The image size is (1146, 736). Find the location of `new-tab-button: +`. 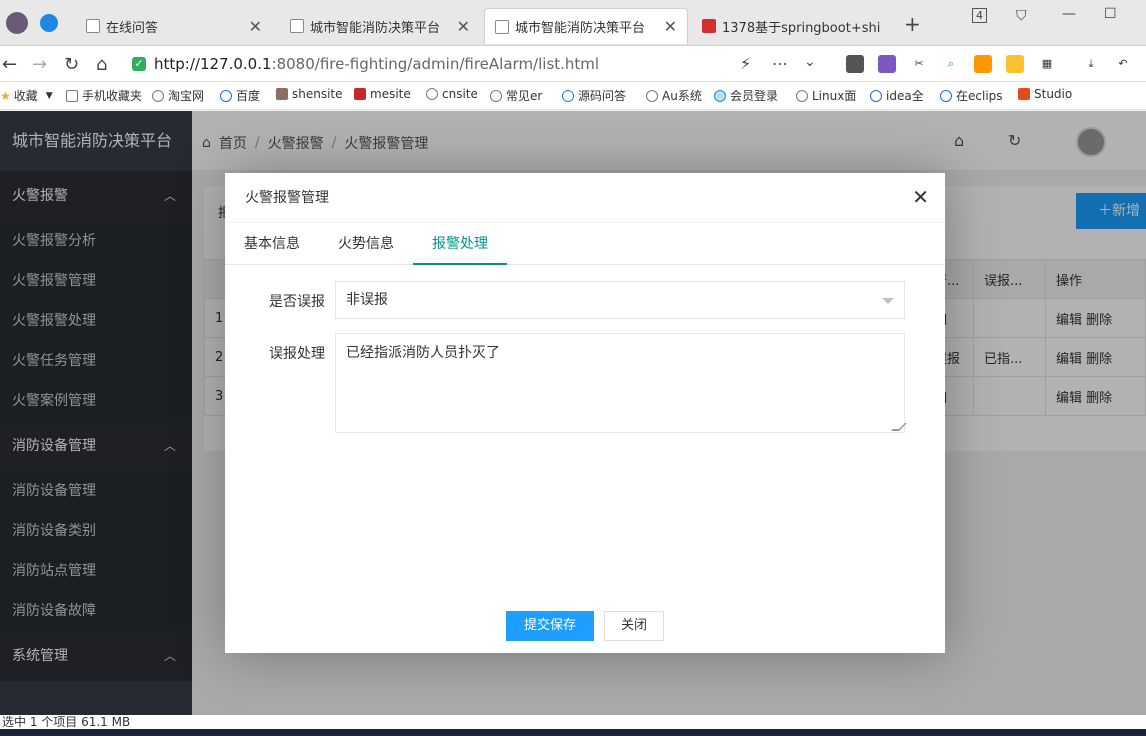

new-tab-button: + is located at coordinates (912, 24).